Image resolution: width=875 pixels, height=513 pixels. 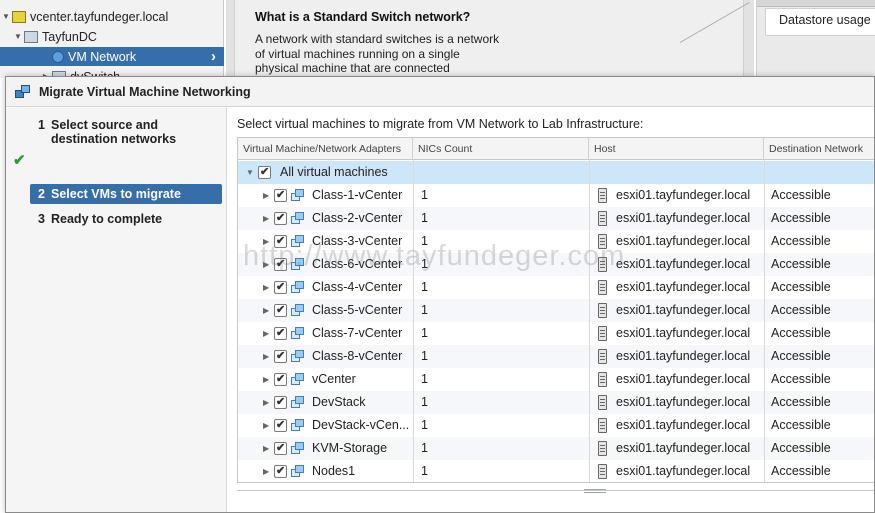 I want to click on vm-name: Class-8-vCenter, so click(x=357, y=356).